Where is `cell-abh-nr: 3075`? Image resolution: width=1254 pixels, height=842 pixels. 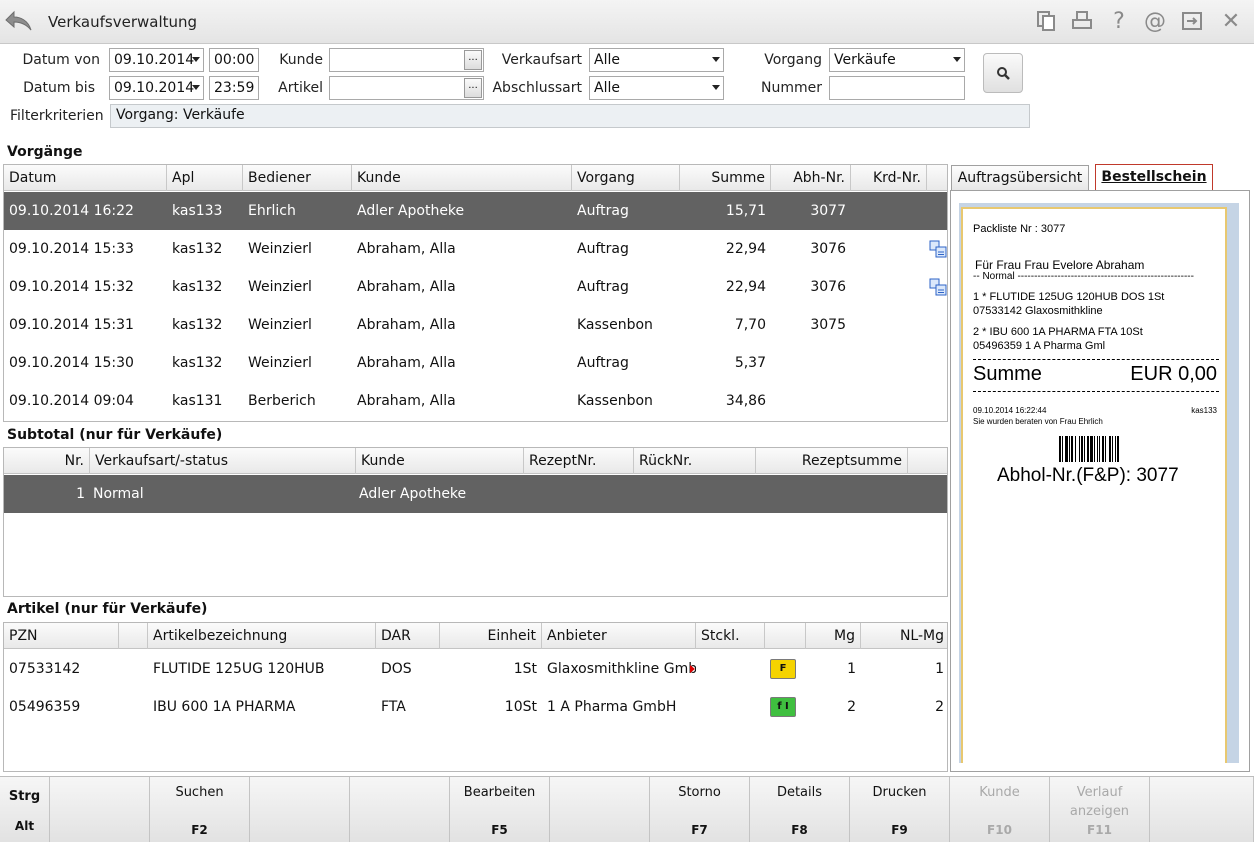
cell-abh-nr: 3075 is located at coordinates (828, 325).